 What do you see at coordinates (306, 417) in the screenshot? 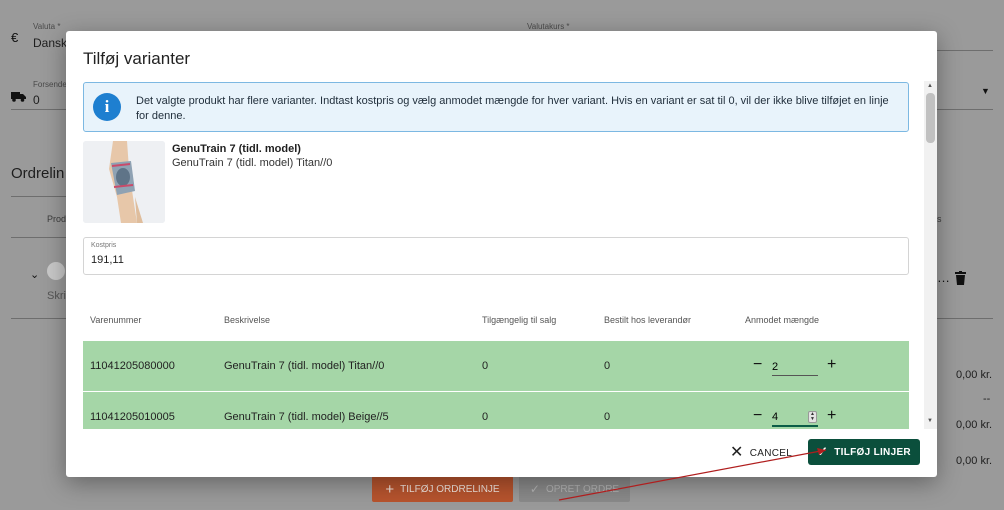
I see `cell-description: GenuTrain 7 (tidl. model) Beige//5` at bounding box center [306, 417].